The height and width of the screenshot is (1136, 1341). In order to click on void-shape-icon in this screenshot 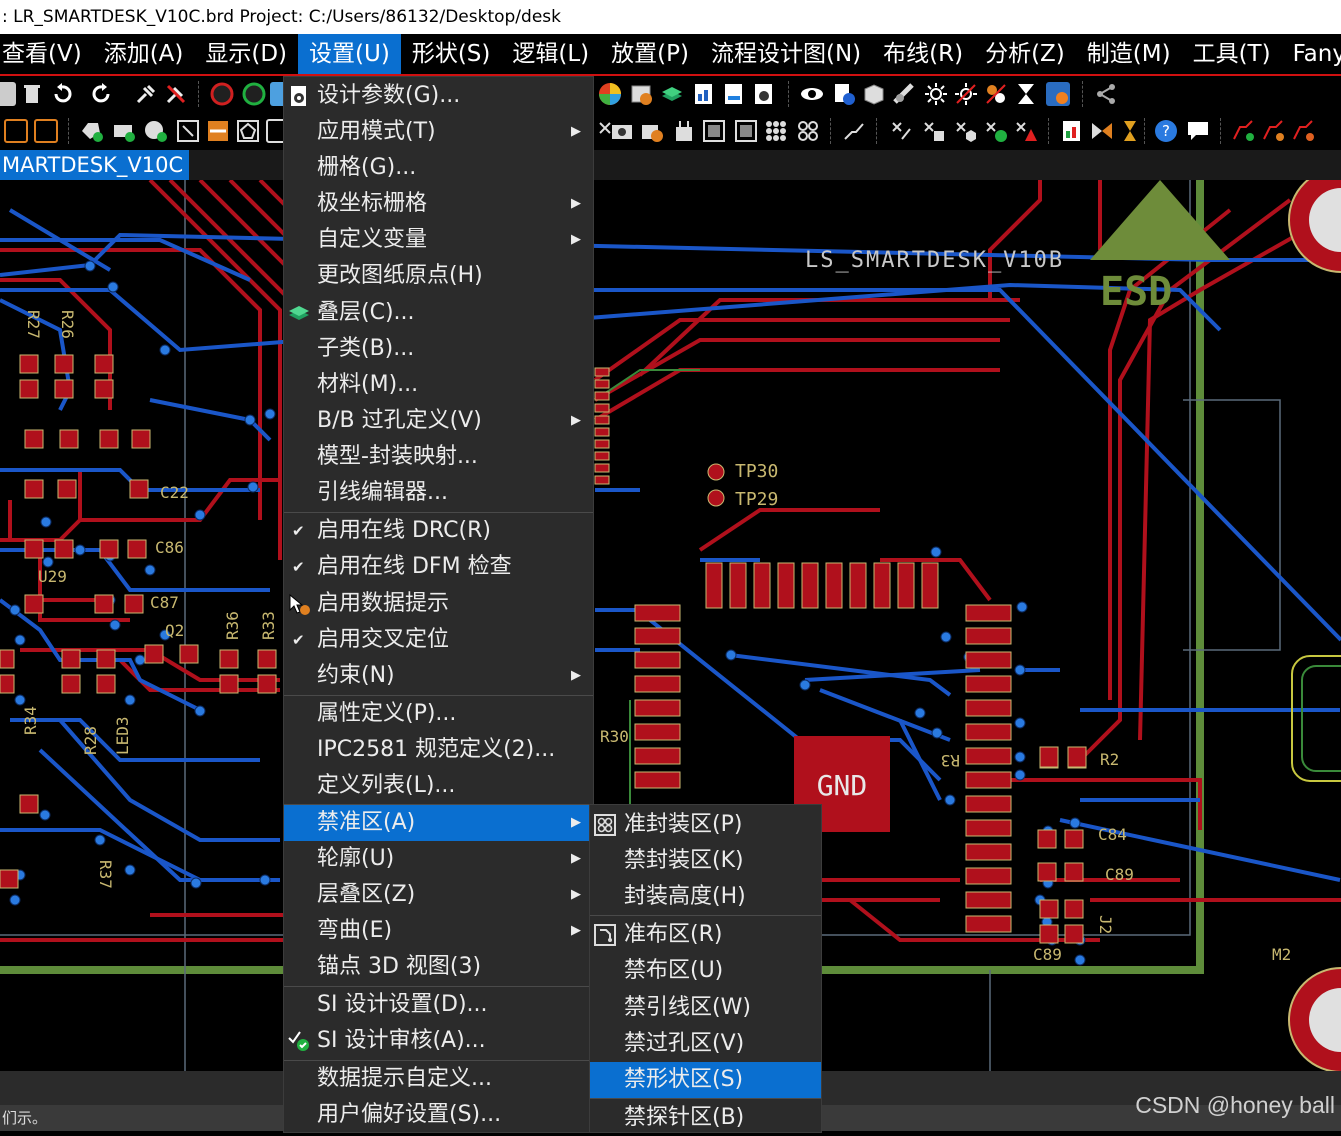, I will do `click(218, 131)`.